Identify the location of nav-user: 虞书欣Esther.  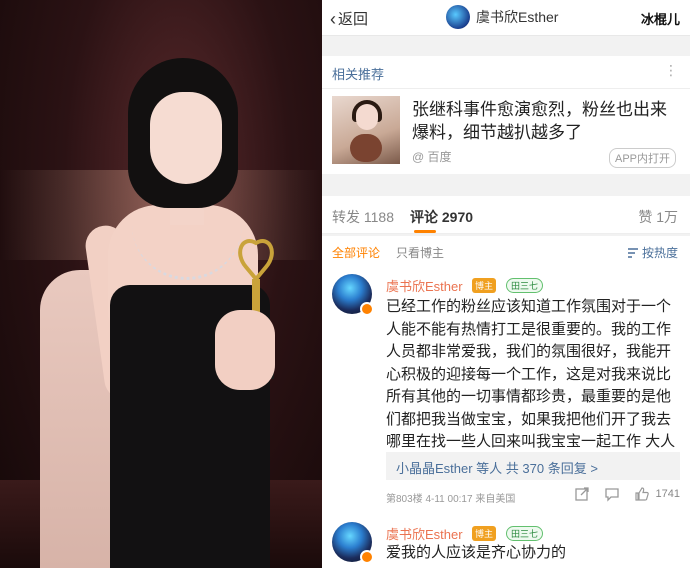
(502, 17).